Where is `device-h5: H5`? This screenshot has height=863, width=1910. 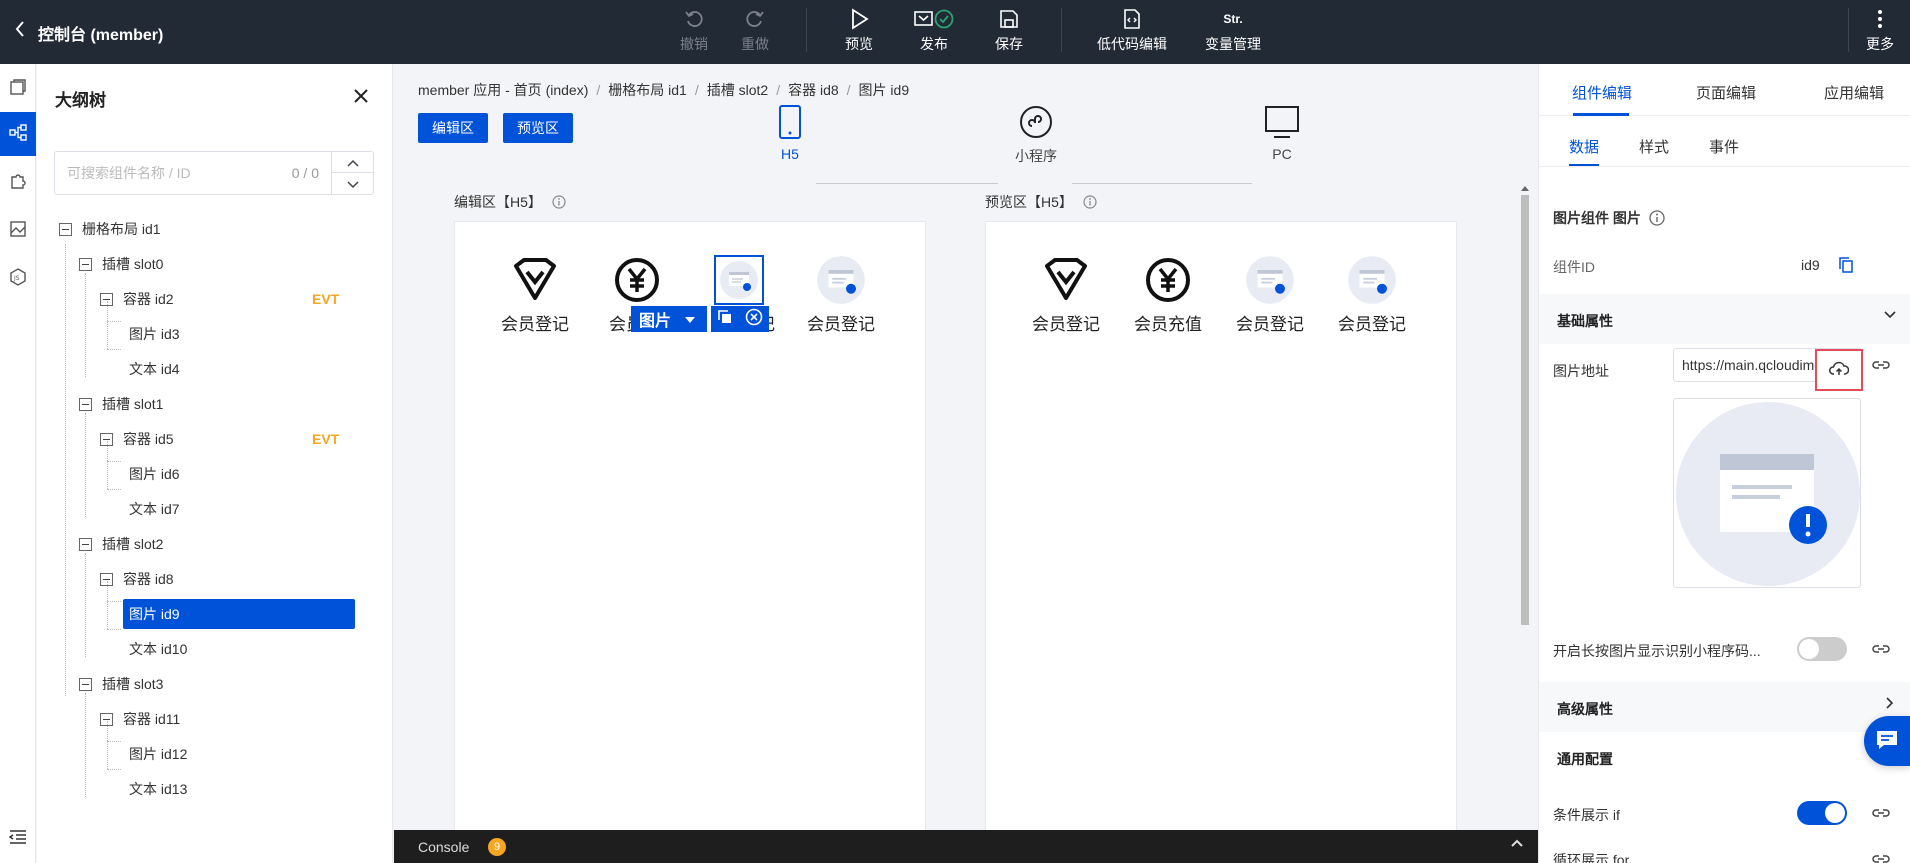
device-h5: H5 is located at coordinates (790, 133).